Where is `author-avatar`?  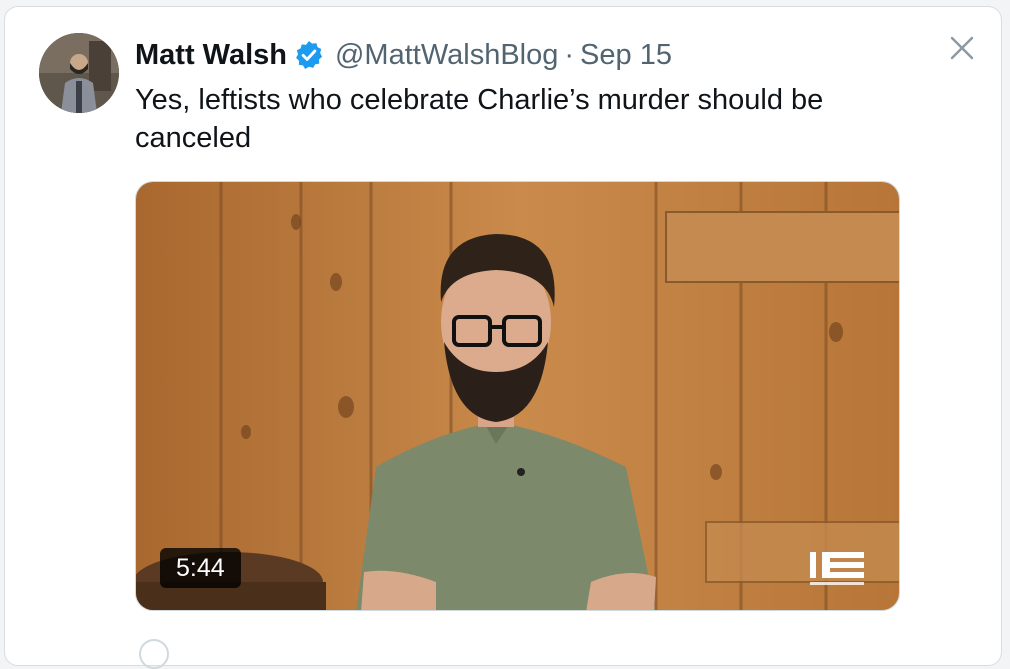
author-avatar is located at coordinates (79, 73).